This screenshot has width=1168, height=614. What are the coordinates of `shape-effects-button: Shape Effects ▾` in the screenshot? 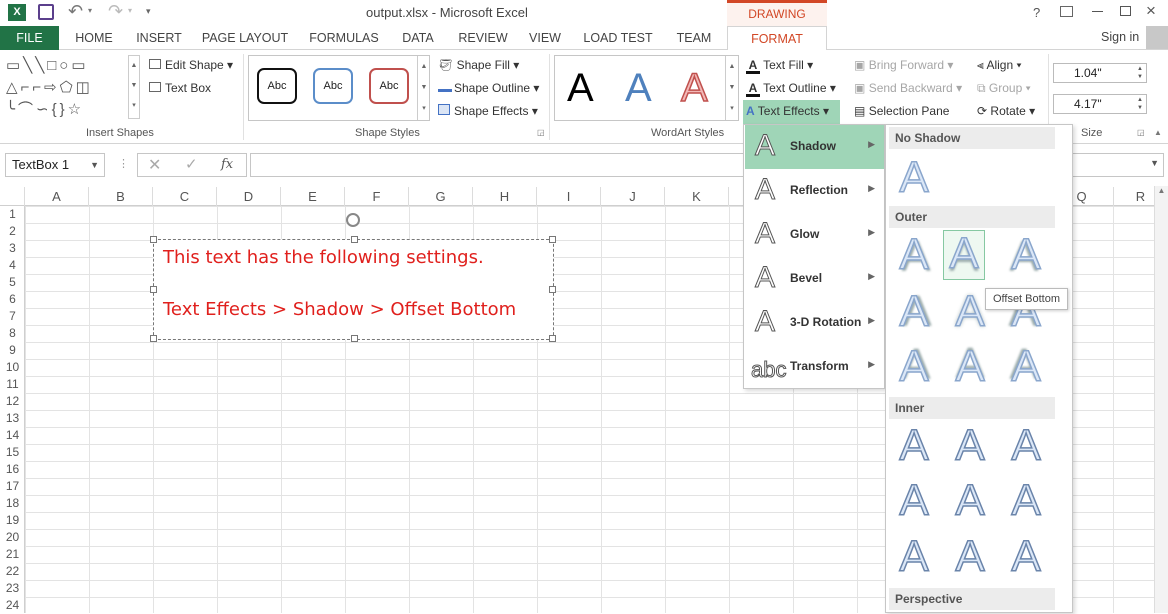 It's located at (488, 111).